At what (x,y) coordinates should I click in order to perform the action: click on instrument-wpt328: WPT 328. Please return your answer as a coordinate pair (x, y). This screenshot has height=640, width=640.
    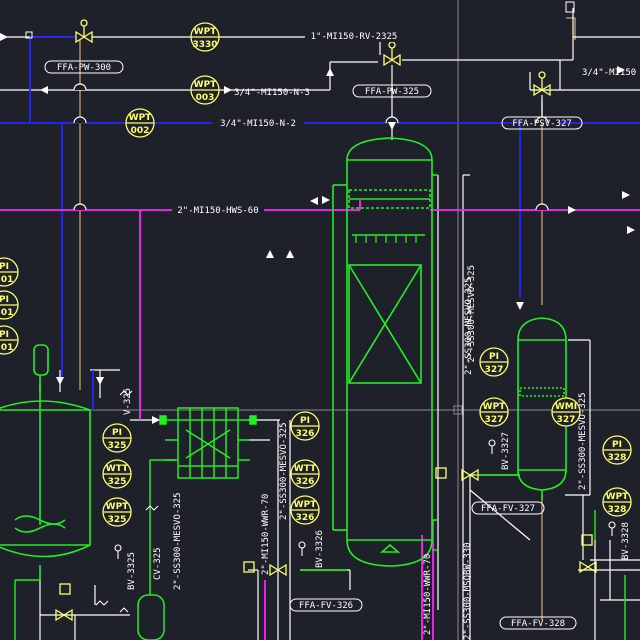
    Looking at the image, I should click on (617, 502).